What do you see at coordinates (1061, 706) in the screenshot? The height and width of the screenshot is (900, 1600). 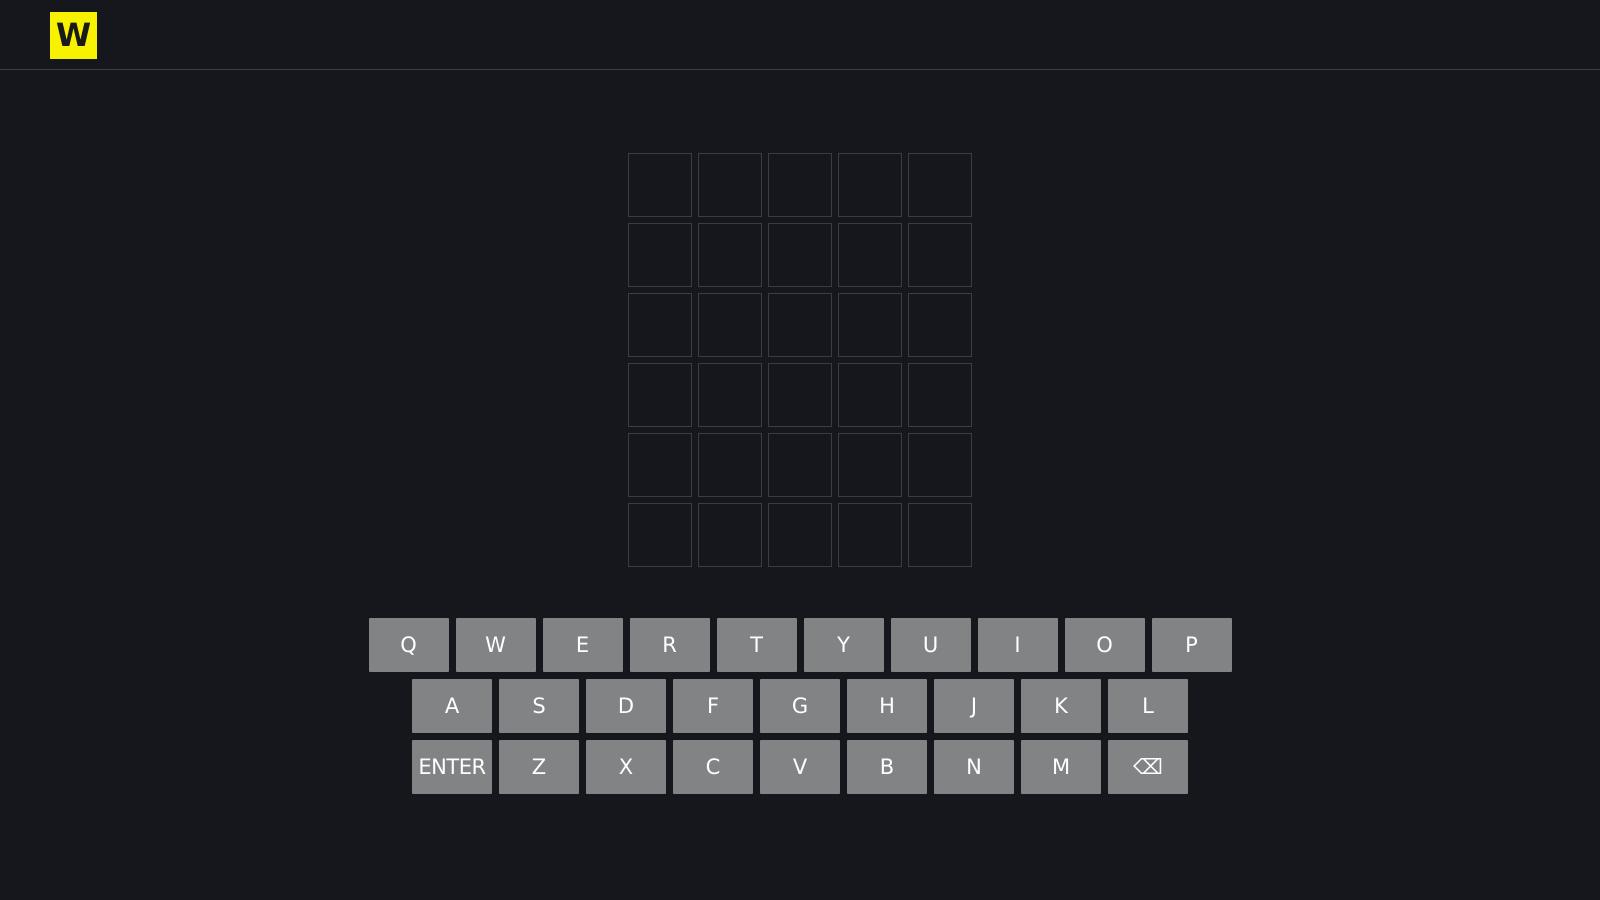 I see `key-k: K` at bounding box center [1061, 706].